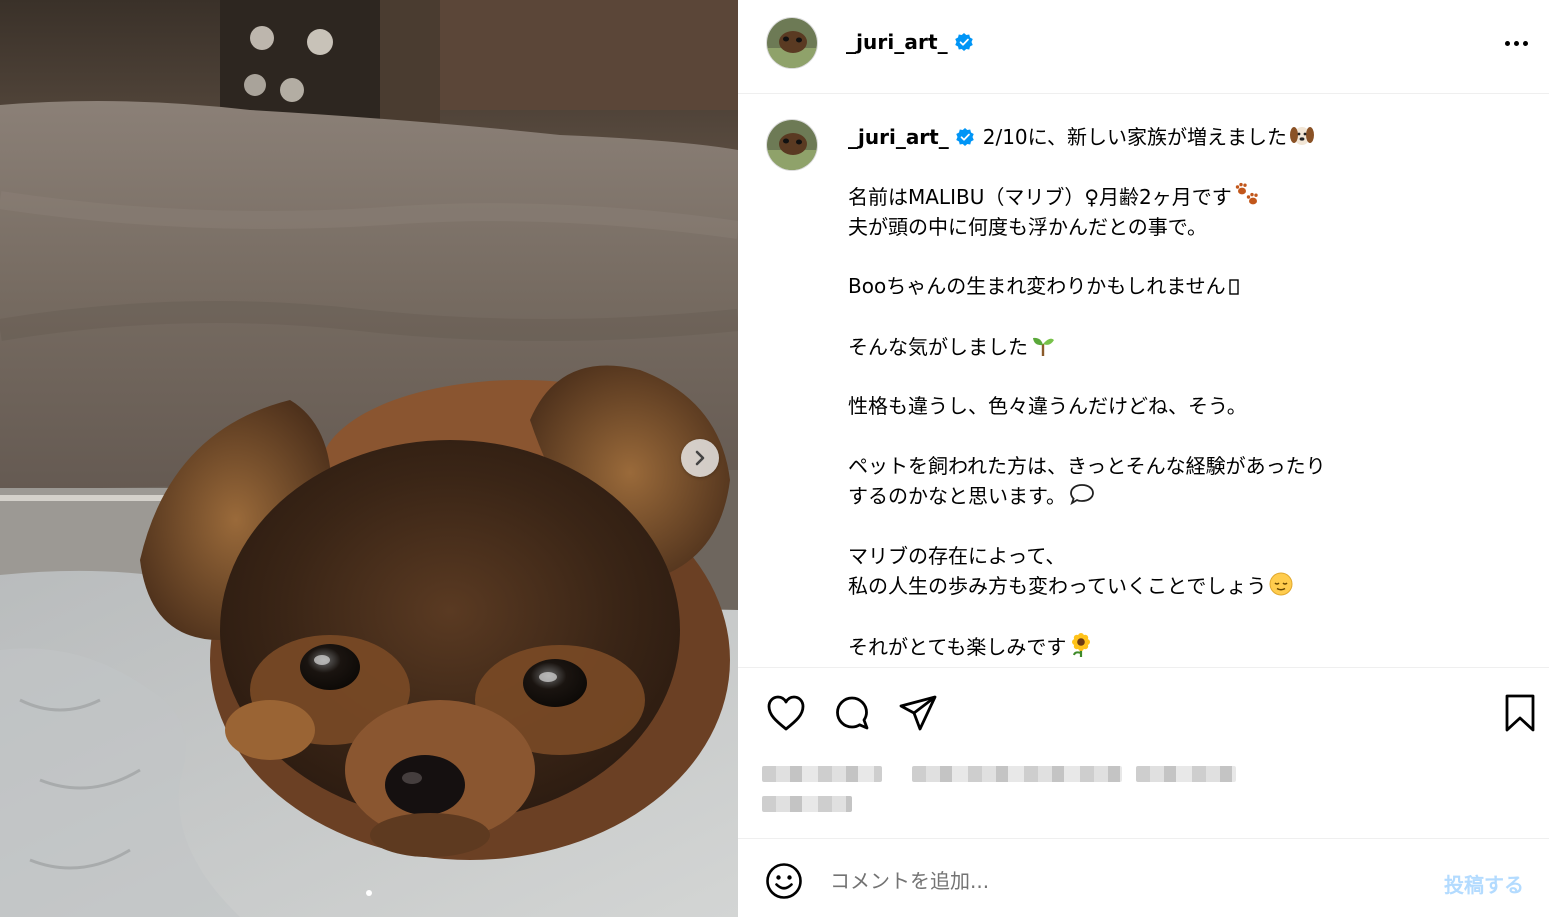 The width and height of the screenshot is (1549, 917). I want to click on caption-line: 名前はMALIBU（マリブ）♀月齢2ヶ月です, so click(1188, 197).